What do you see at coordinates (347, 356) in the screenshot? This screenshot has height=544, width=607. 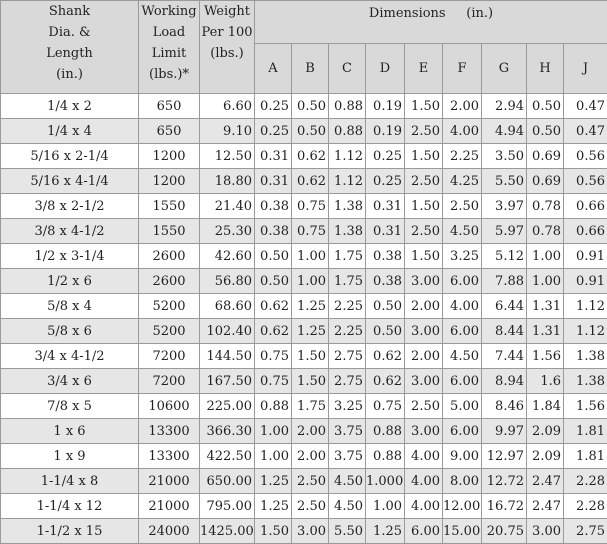 I see `dim-c-cell: 2.75` at bounding box center [347, 356].